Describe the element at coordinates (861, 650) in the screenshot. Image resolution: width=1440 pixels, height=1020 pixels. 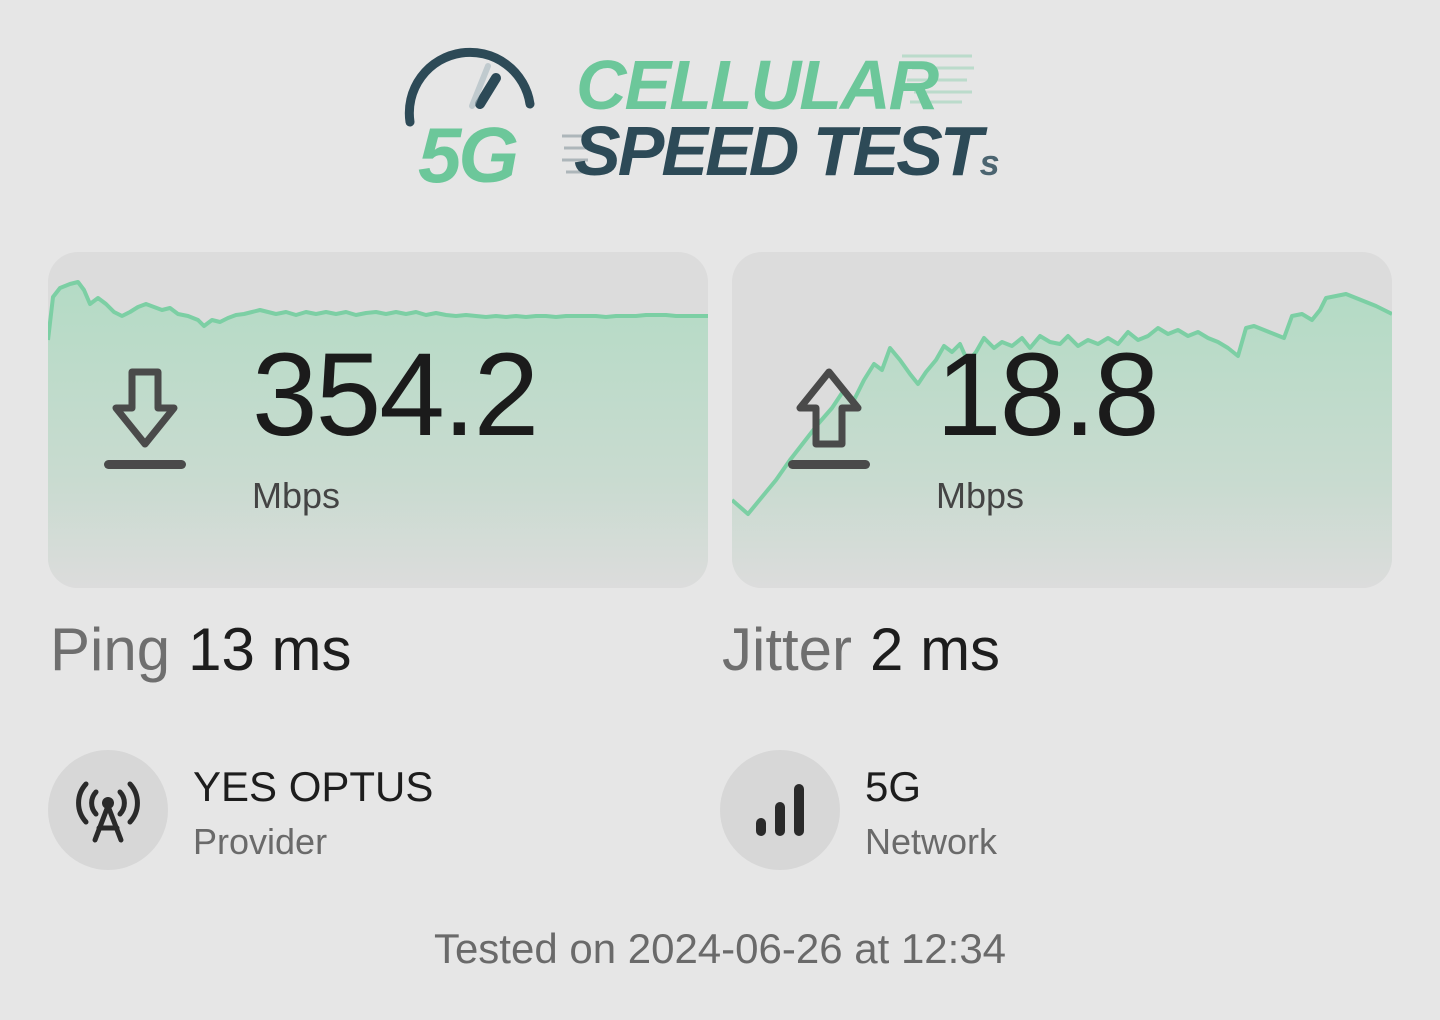
I see `jitter-metric: Jitter 2 ms` at that location.